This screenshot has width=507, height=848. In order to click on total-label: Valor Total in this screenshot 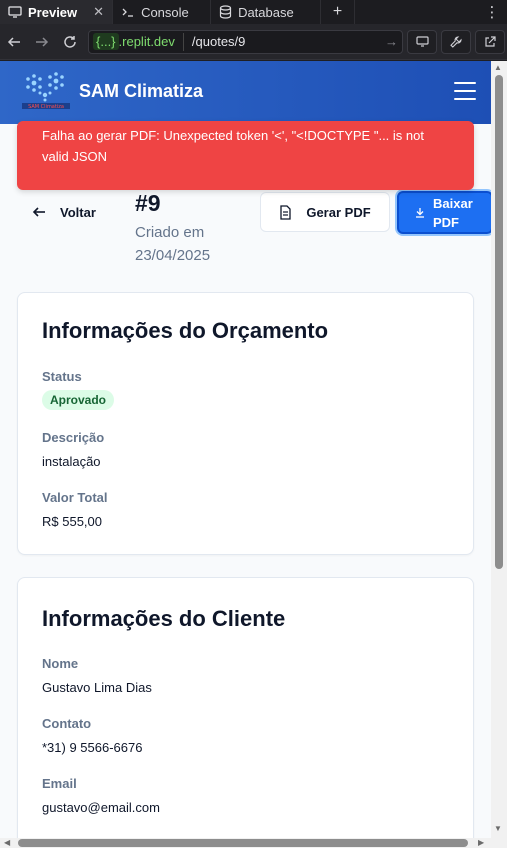, I will do `click(75, 497)`.